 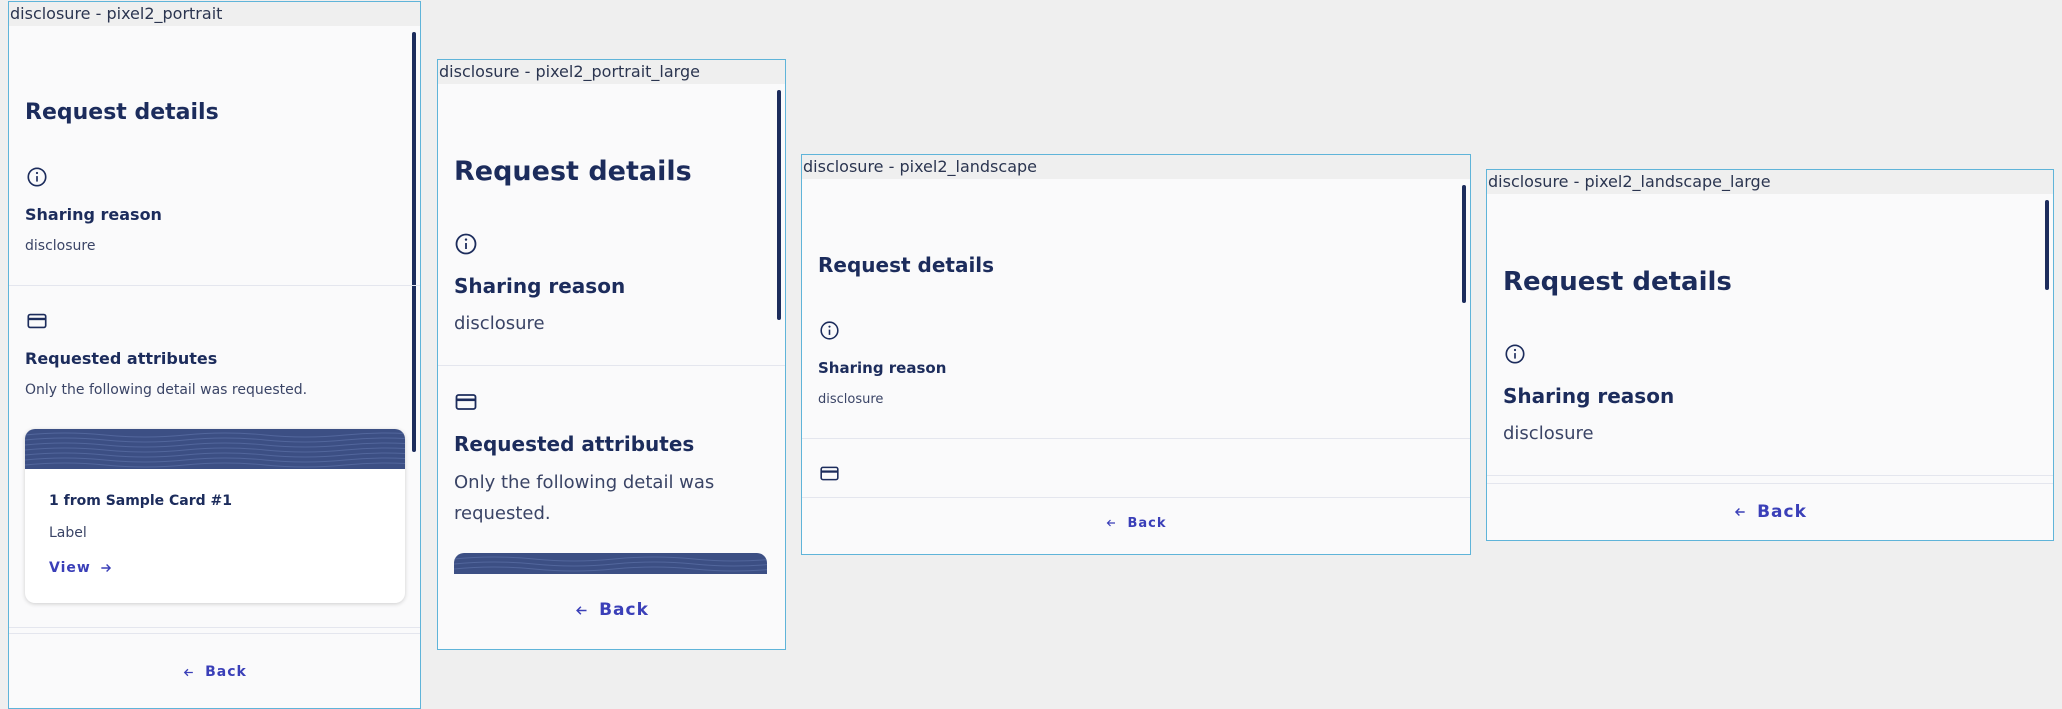 What do you see at coordinates (584, 482) in the screenshot?
I see `requested-attributes-description-line1: Only the following detail was` at bounding box center [584, 482].